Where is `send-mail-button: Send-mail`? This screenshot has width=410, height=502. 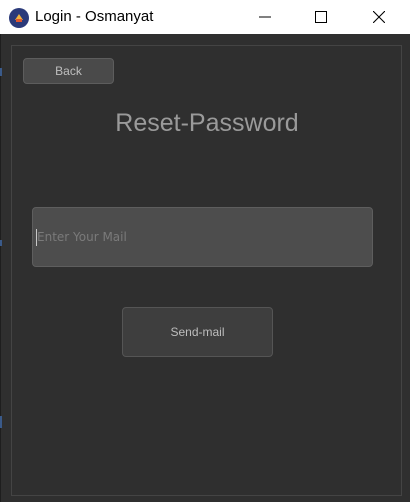
send-mail-button: Send-mail is located at coordinates (197, 332).